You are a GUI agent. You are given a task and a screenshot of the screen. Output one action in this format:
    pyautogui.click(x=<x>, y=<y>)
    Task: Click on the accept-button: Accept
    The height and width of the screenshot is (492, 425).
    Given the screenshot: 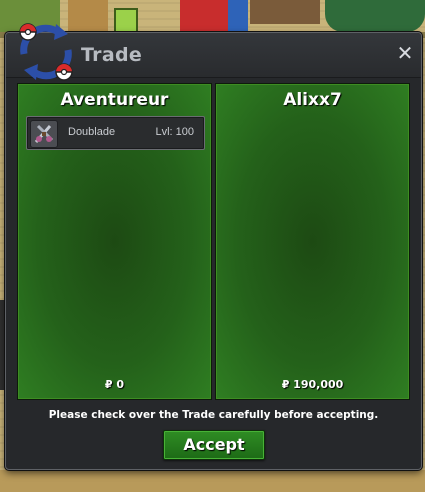 What is the action you would take?
    pyautogui.click(x=214, y=445)
    